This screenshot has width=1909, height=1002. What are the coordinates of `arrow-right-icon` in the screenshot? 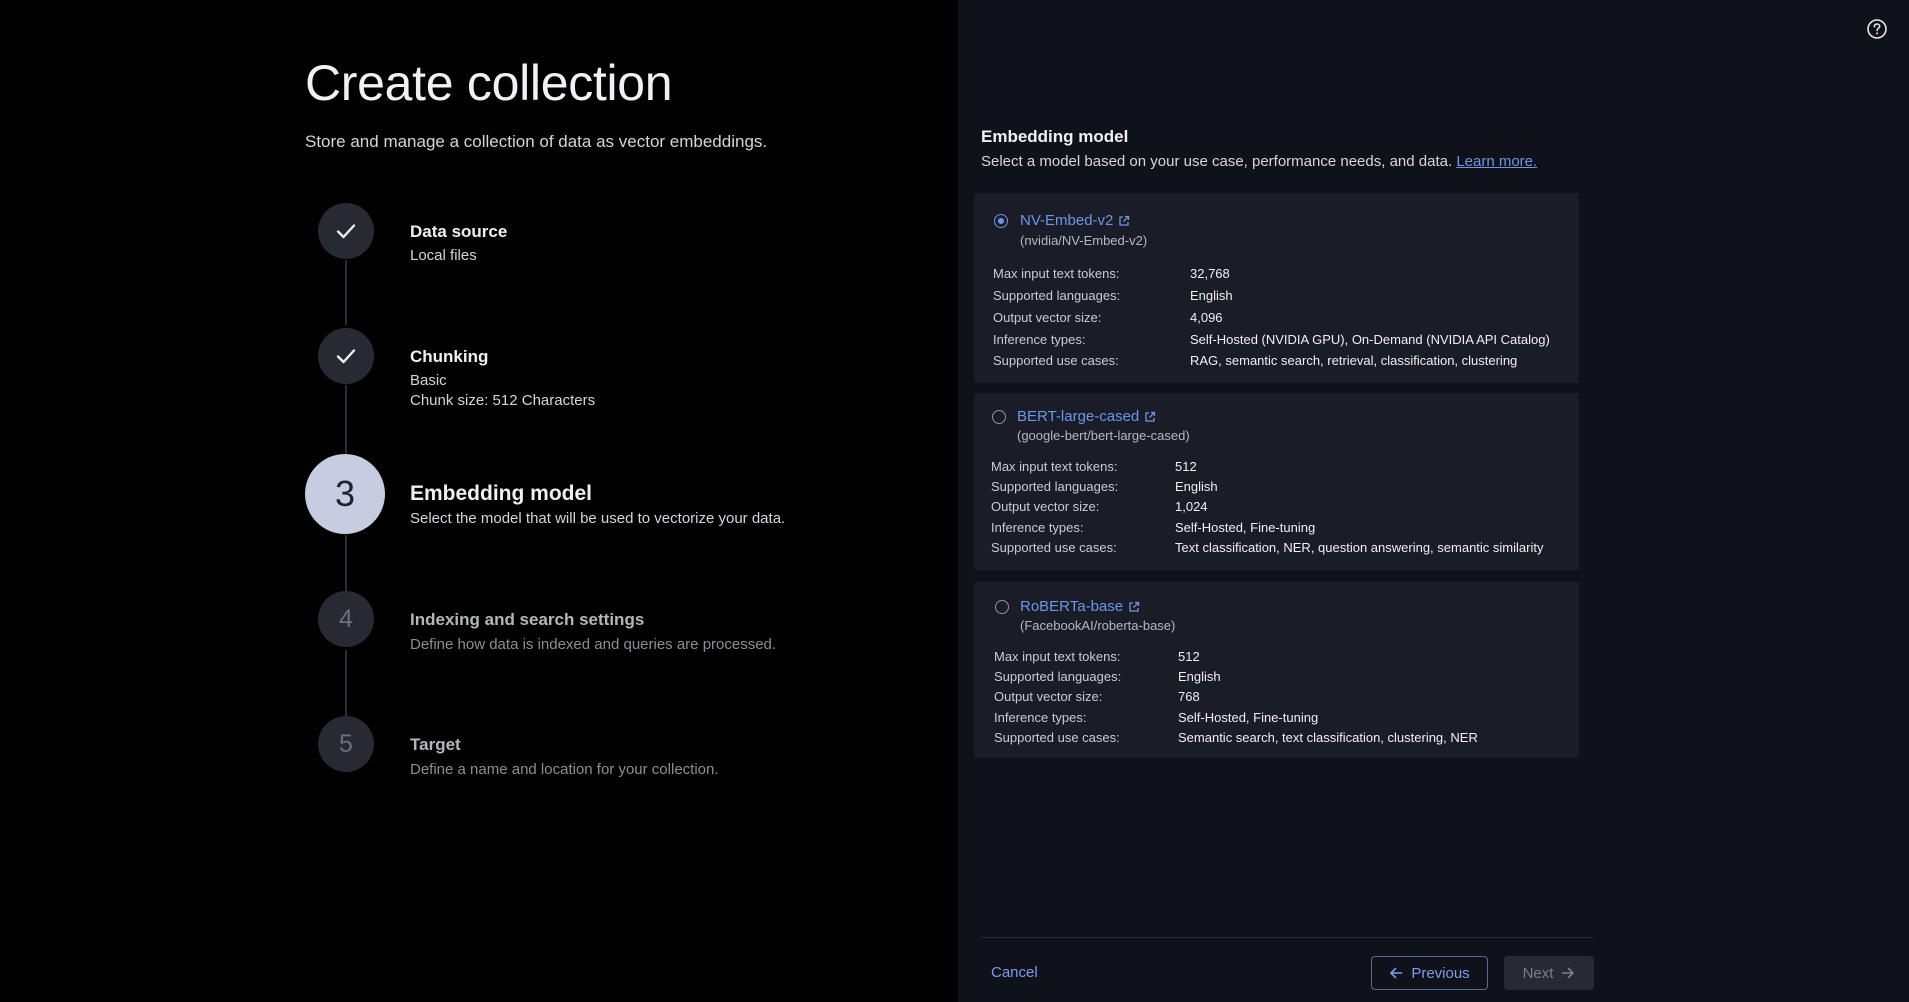 It's located at (1568, 973).